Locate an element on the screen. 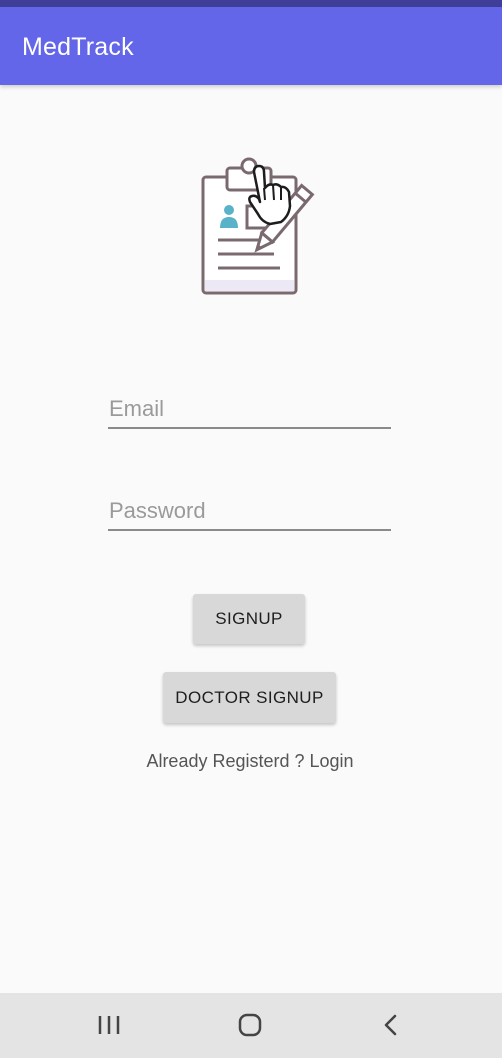 Image resolution: width=502 pixels, height=1058 pixels. login-link: Already Registerd ? Login is located at coordinates (250, 761).